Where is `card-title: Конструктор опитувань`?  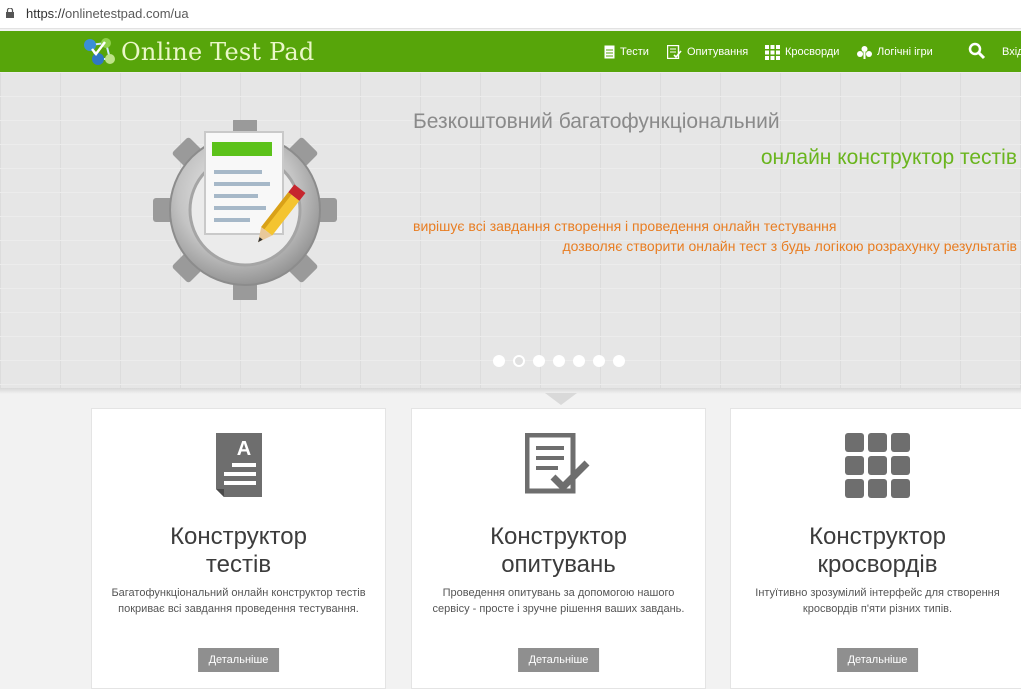
card-title: Конструктор опитувань is located at coordinates (558, 550).